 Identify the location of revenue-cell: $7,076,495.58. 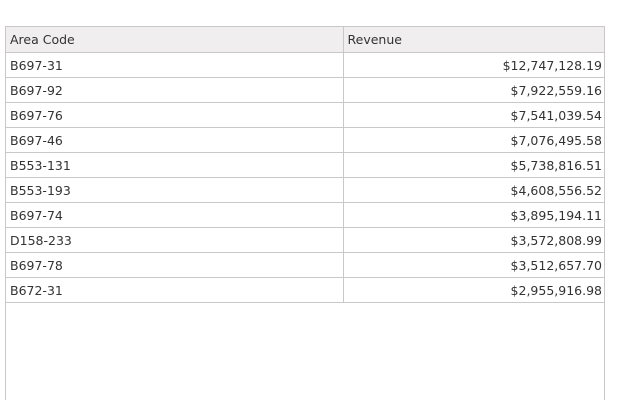
(473, 140).